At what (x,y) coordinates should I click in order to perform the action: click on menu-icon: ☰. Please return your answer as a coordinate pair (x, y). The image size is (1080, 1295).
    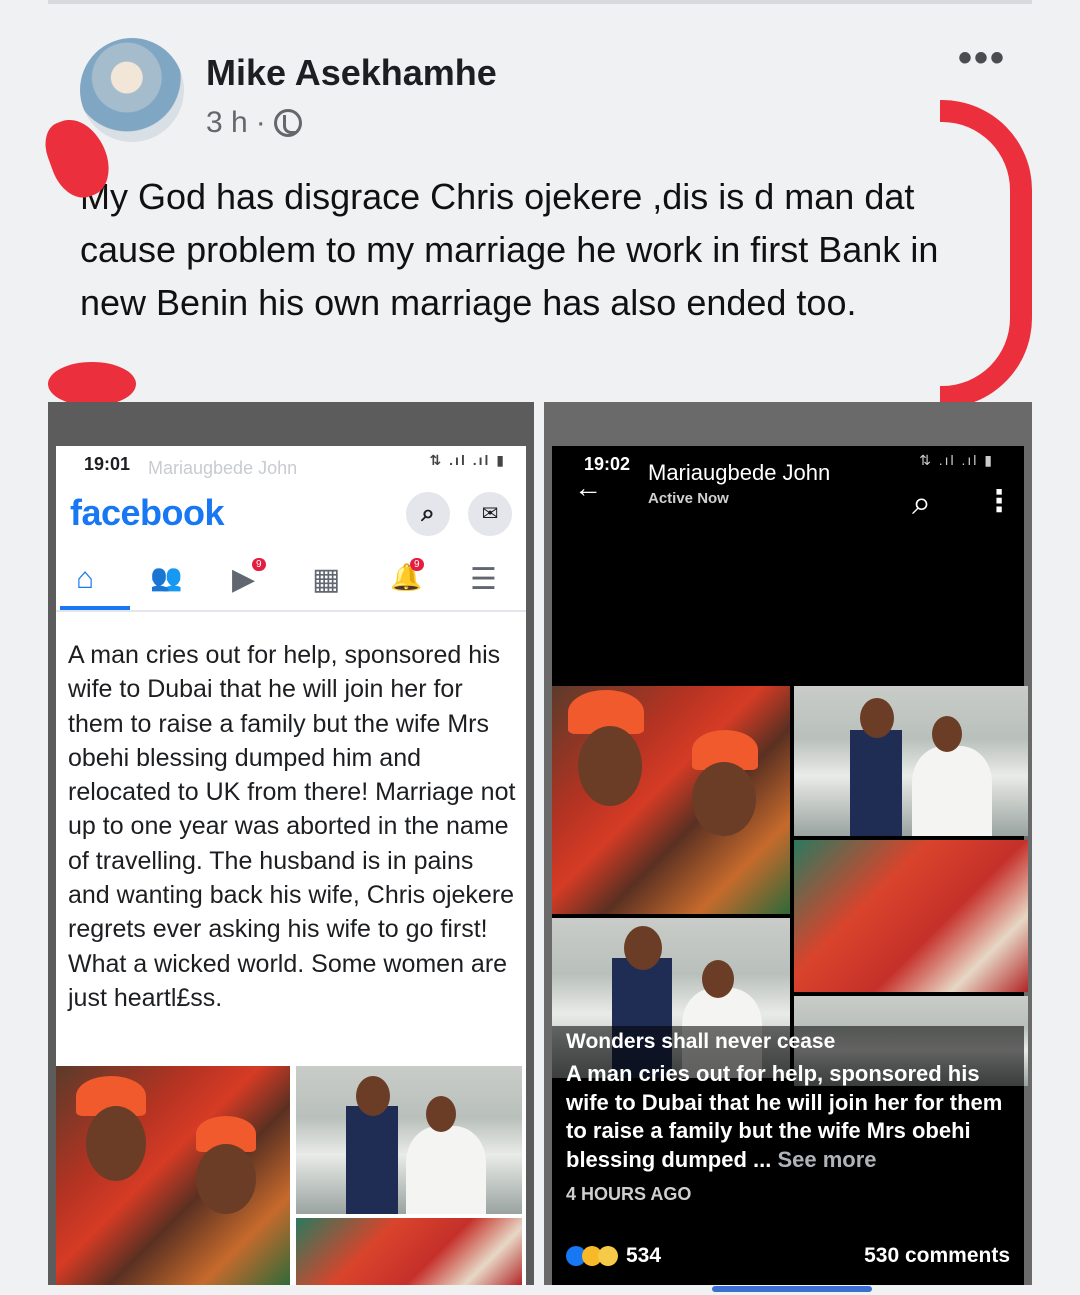
    Looking at the image, I should click on (483, 579).